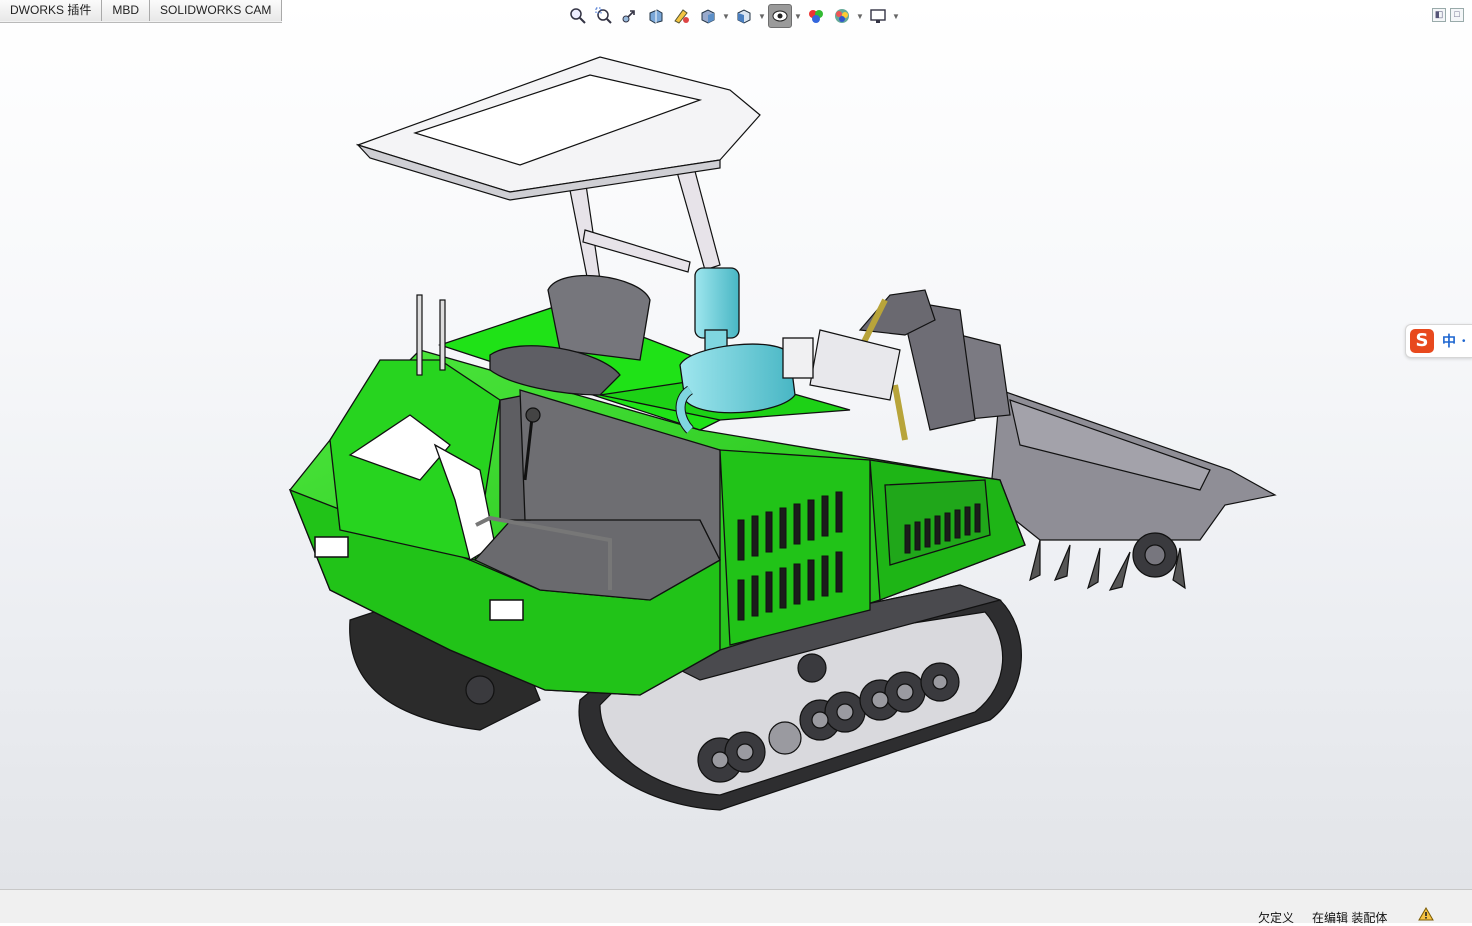  I want to click on view-settings-dropdown-icon: ▼, so click(896, 16).